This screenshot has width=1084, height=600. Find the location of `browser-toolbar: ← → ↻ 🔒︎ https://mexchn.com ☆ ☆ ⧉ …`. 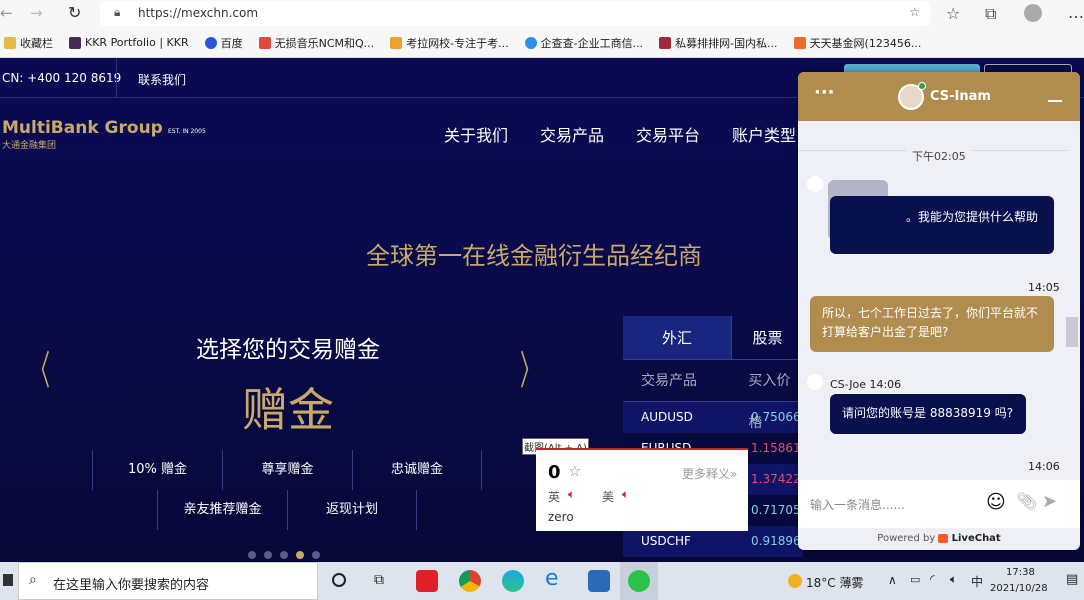

browser-toolbar: ← → ↻ 🔒︎ https://mexchn.com ☆ ☆ ⧉ … is located at coordinates (542, 14).